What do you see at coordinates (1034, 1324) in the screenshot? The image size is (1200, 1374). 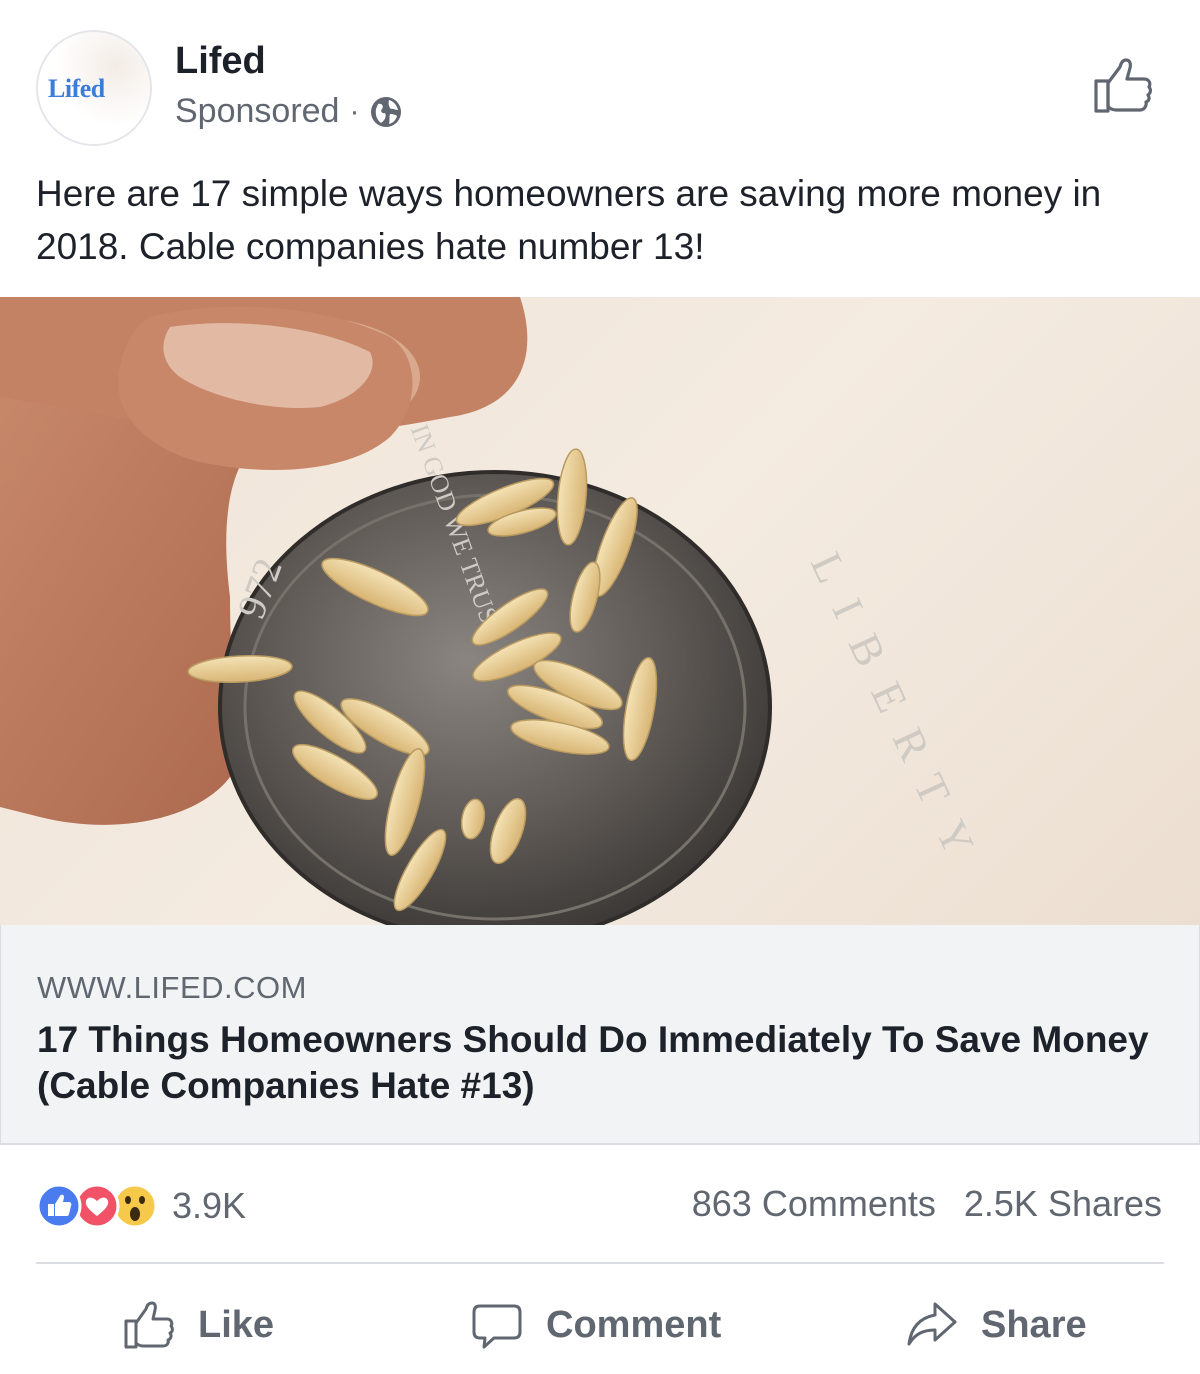 I see `share-label: Share` at bounding box center [1034, 1324].